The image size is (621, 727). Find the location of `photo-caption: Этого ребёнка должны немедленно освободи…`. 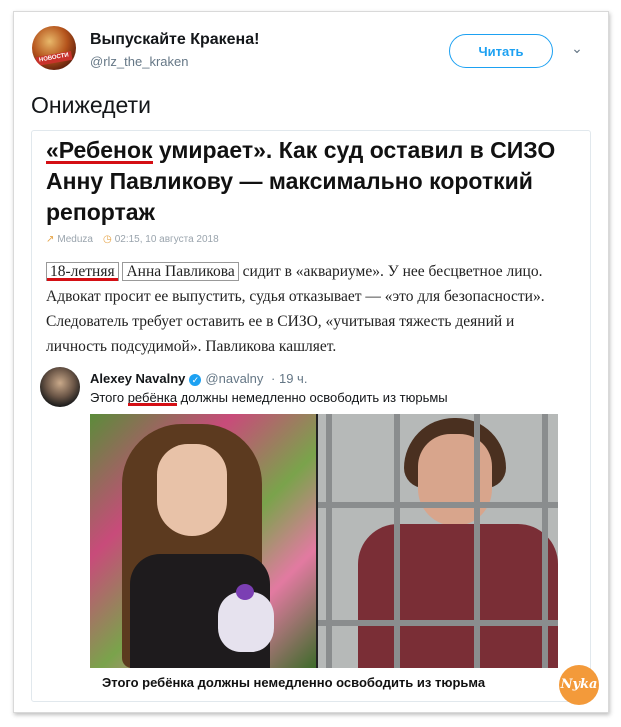

photo-caption: Этого ребёнка должны немедленно освободи… is located at coordinates (324, 683).